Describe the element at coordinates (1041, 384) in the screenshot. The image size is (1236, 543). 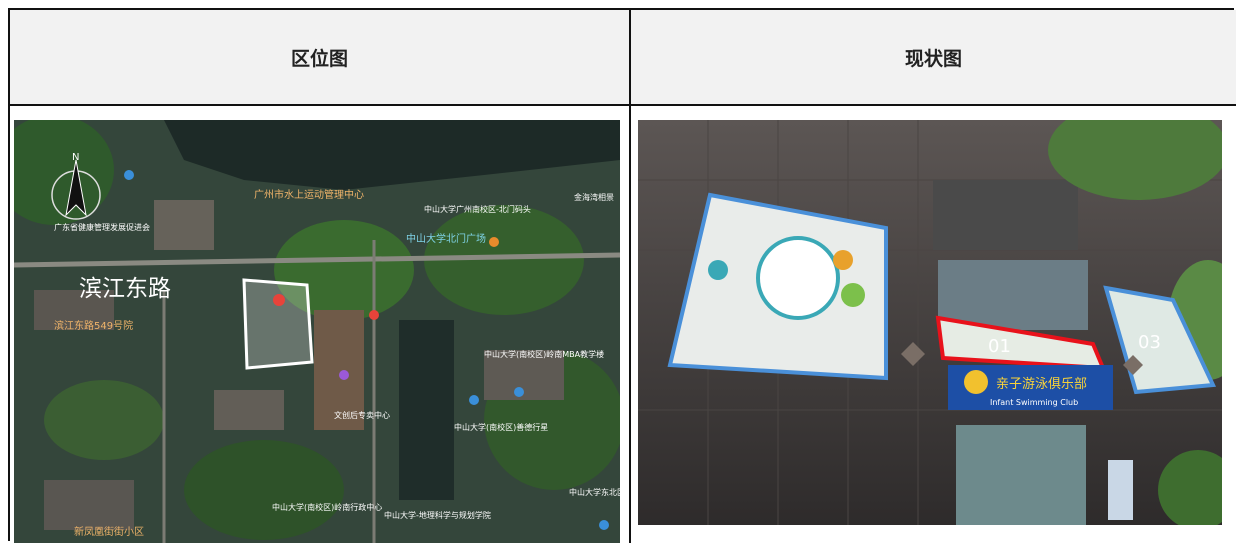
I see `sign-chinese: 亲子游泳俱乐部` at that location.